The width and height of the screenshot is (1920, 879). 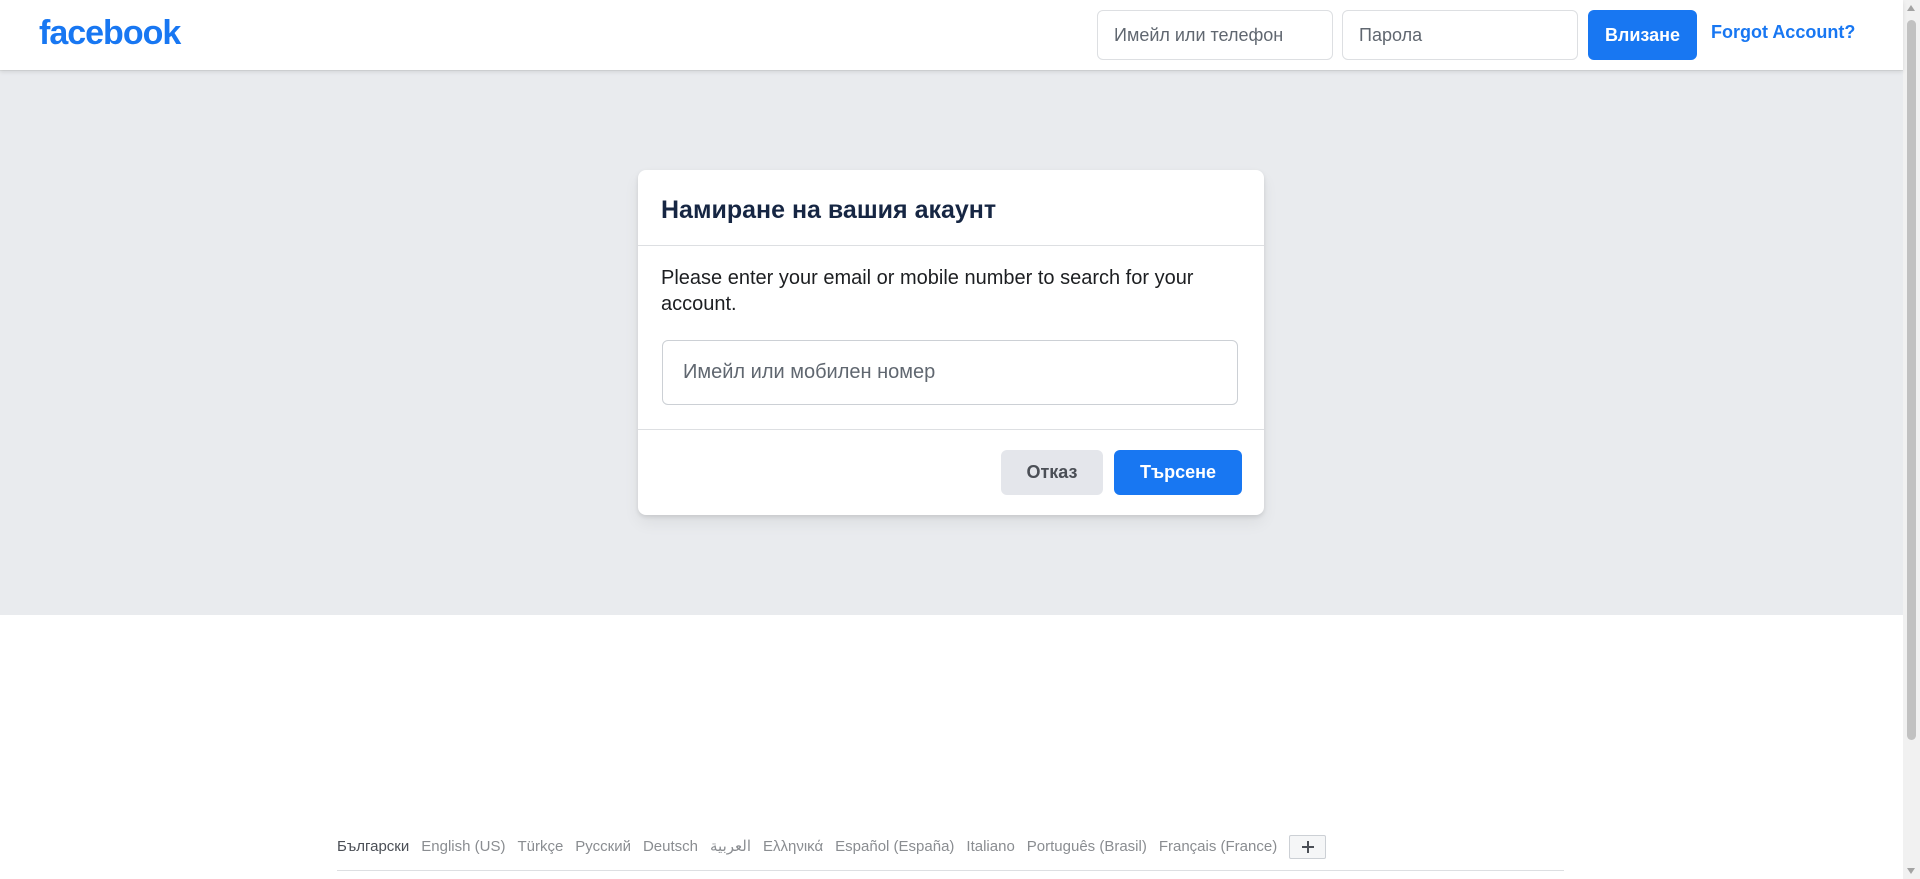 I want to click on language-link-portuguese-brazil: Português (Brasil), so click(x=1087, y=847).